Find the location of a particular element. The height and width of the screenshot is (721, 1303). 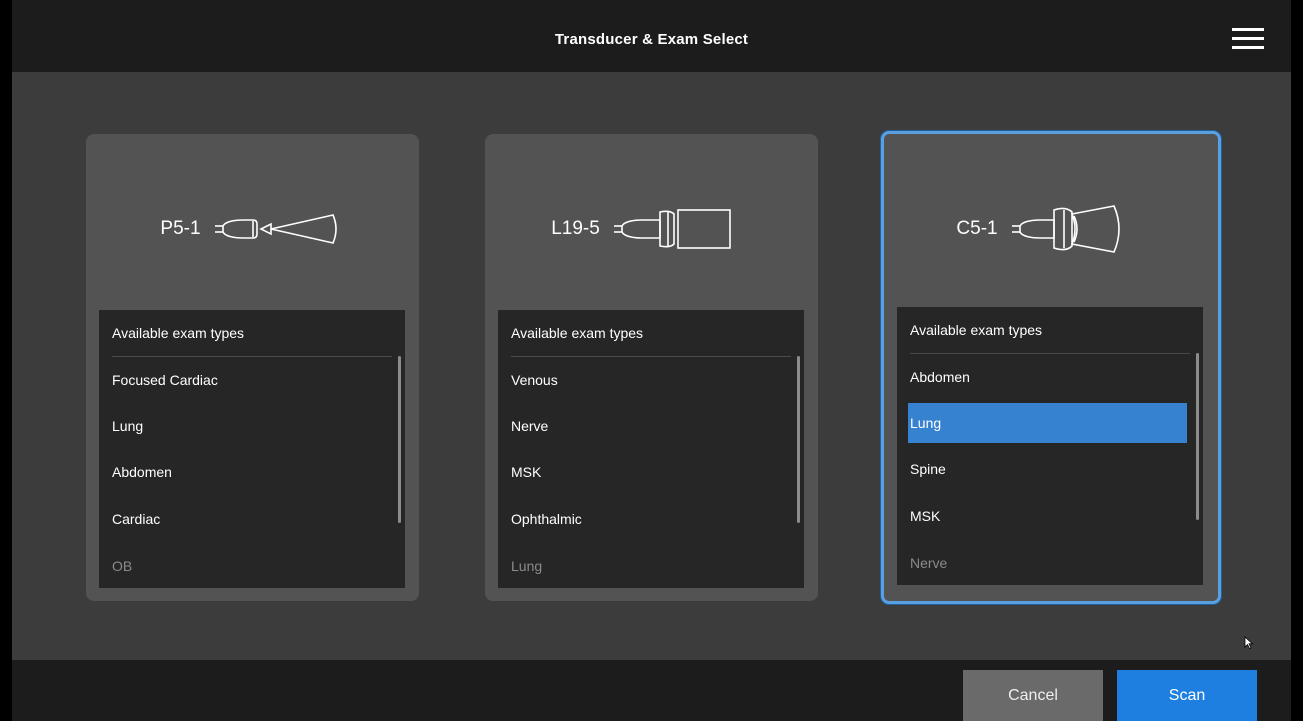

hamburger-menu-icon is located at coordinates (1248, 39).